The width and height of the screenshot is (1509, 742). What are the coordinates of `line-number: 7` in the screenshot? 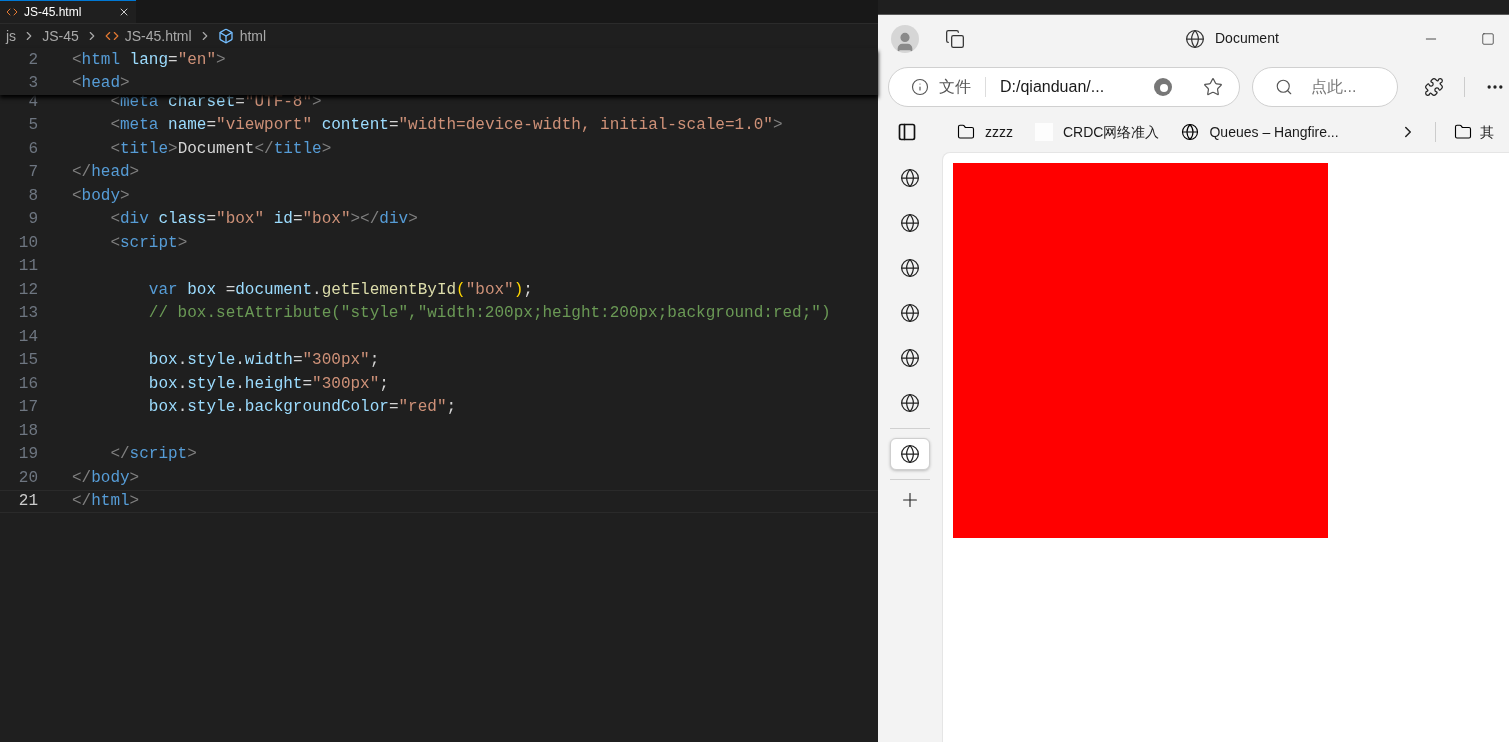 It's located at (32, 172).